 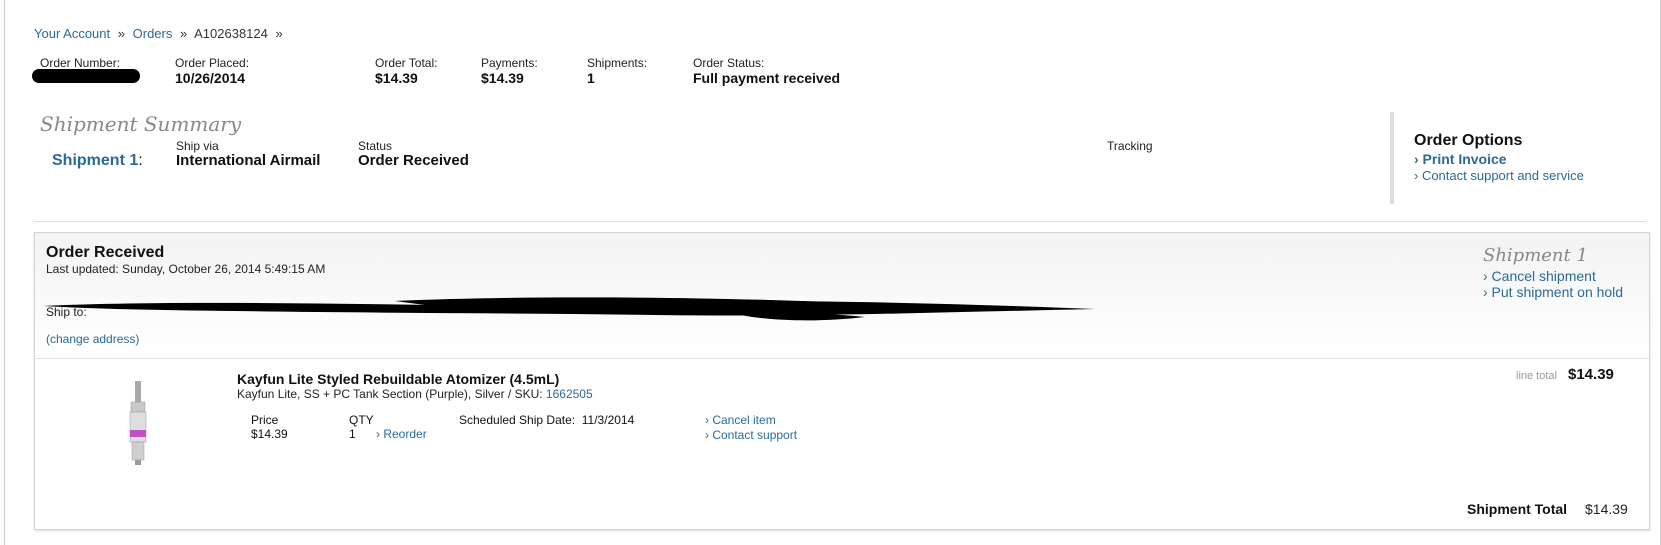 What do you see at coordinates (231, 33) in the screenshot?
I see `breadcrumb-order-id: A102638124` at bounding box center [231, 33].